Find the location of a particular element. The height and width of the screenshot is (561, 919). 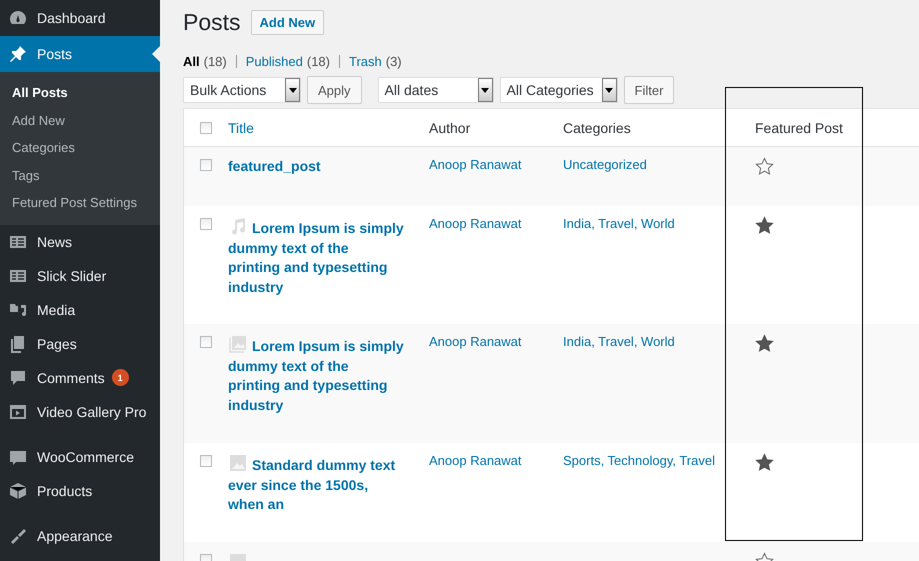

sidebar-item: Media is located at coordinates (80, 309).